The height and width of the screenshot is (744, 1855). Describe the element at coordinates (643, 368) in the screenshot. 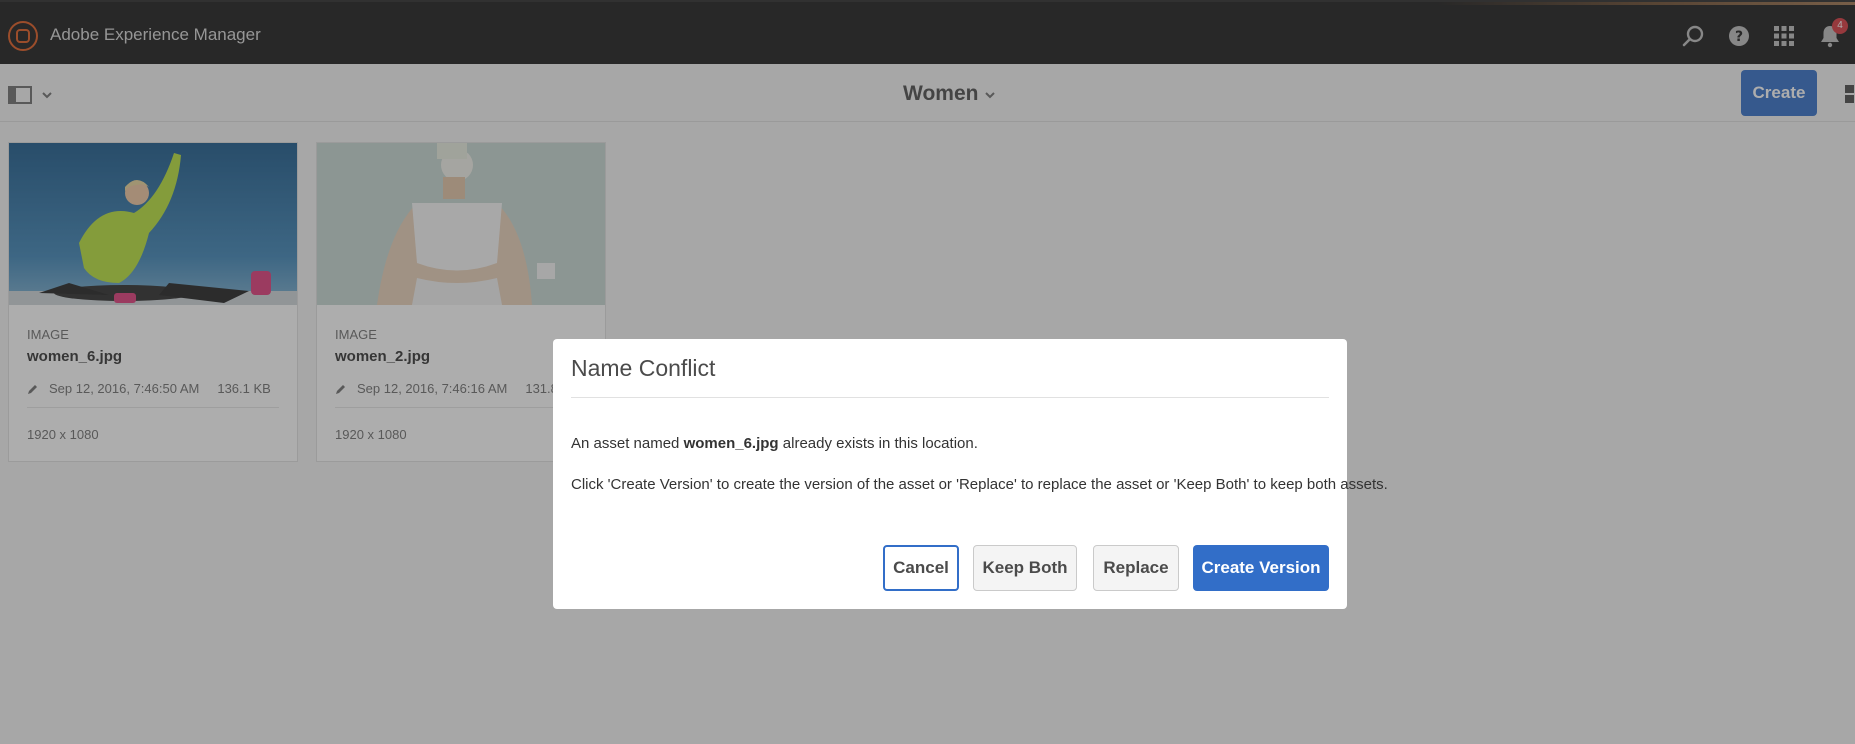

I see `dialog-title: Name Conflict` at that location.